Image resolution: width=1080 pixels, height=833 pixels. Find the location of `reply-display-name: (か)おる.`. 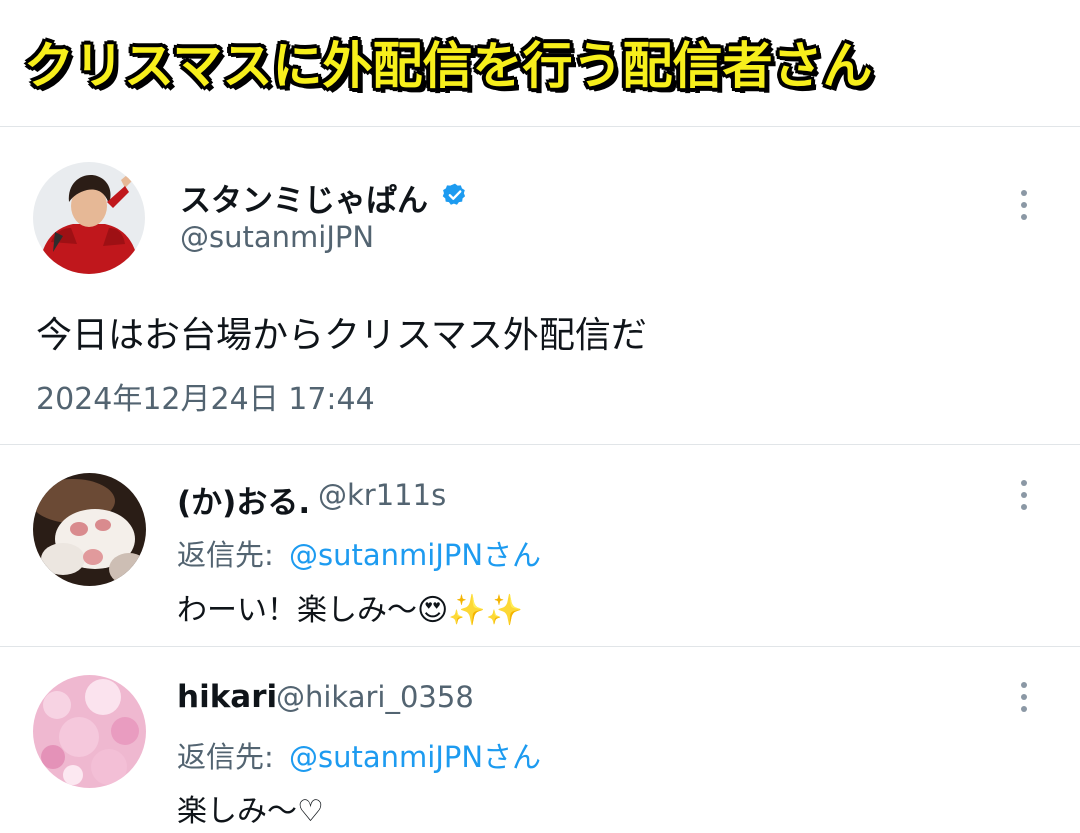

reply-display-name: (か)おる. is located at coordinates (243, 499).